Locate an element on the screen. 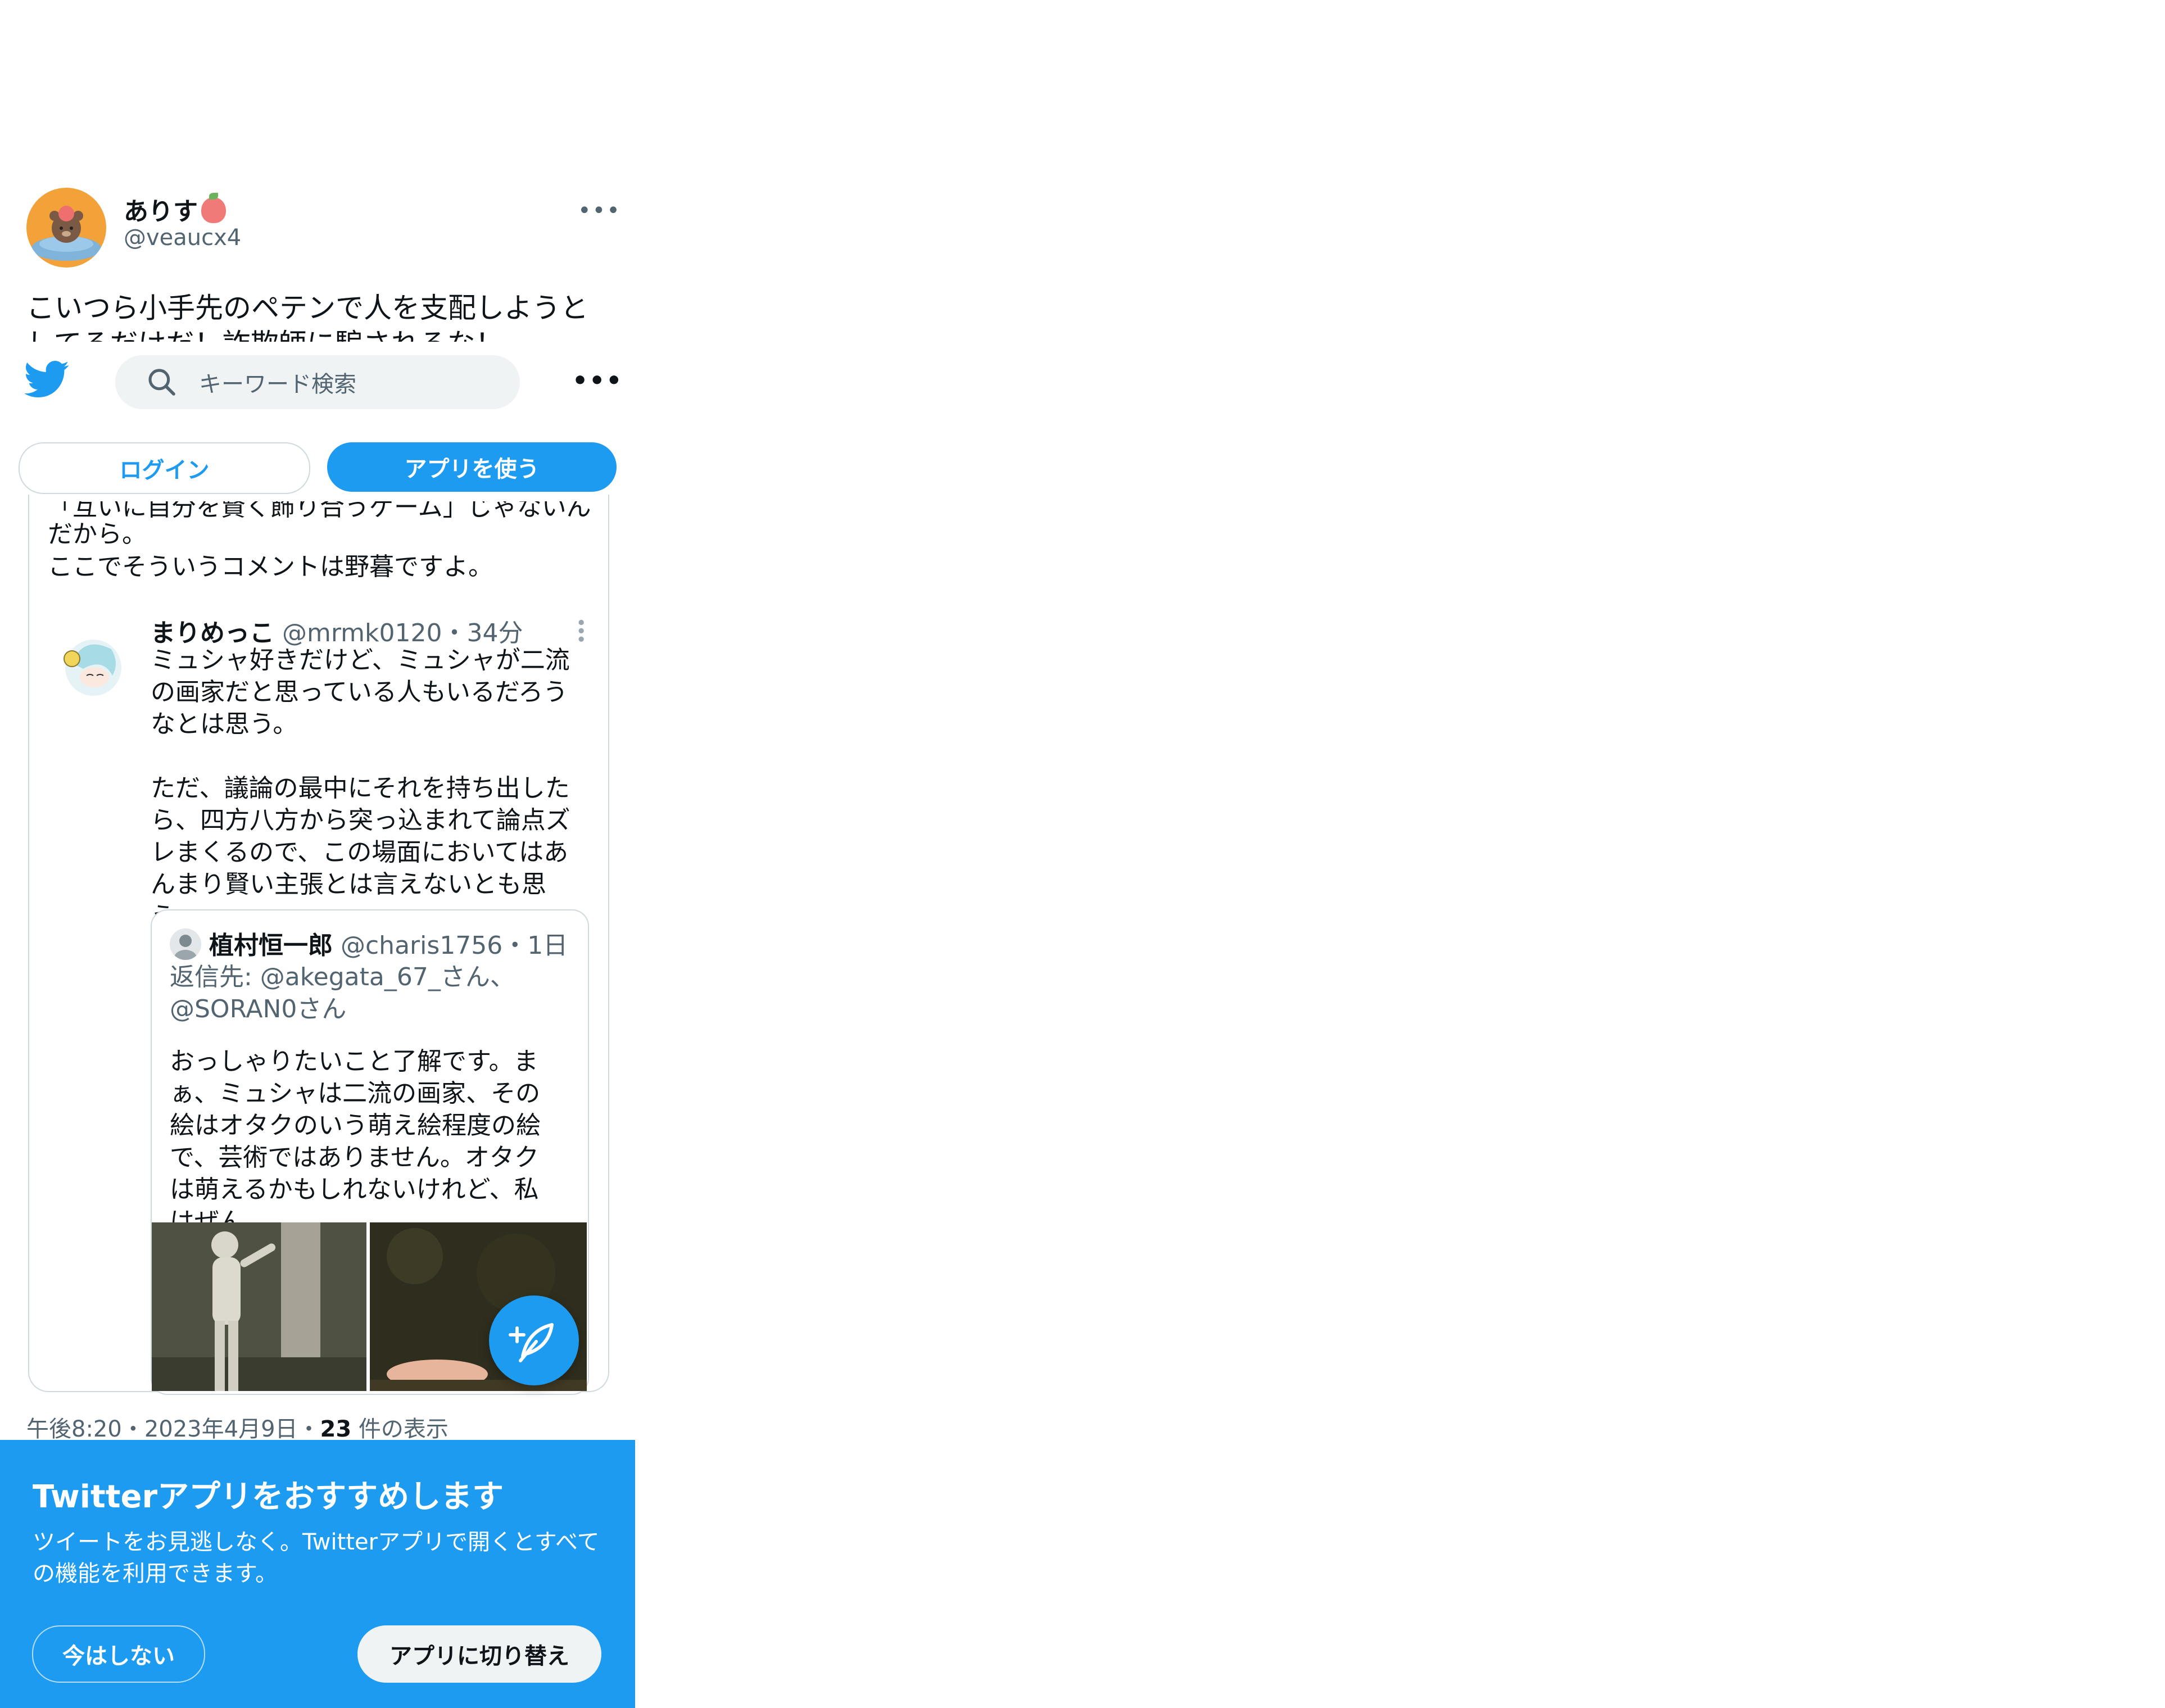 This screenshot has height=1708, width=2165. topbar-more-icon: ••• is located at coordinates (597, 381).